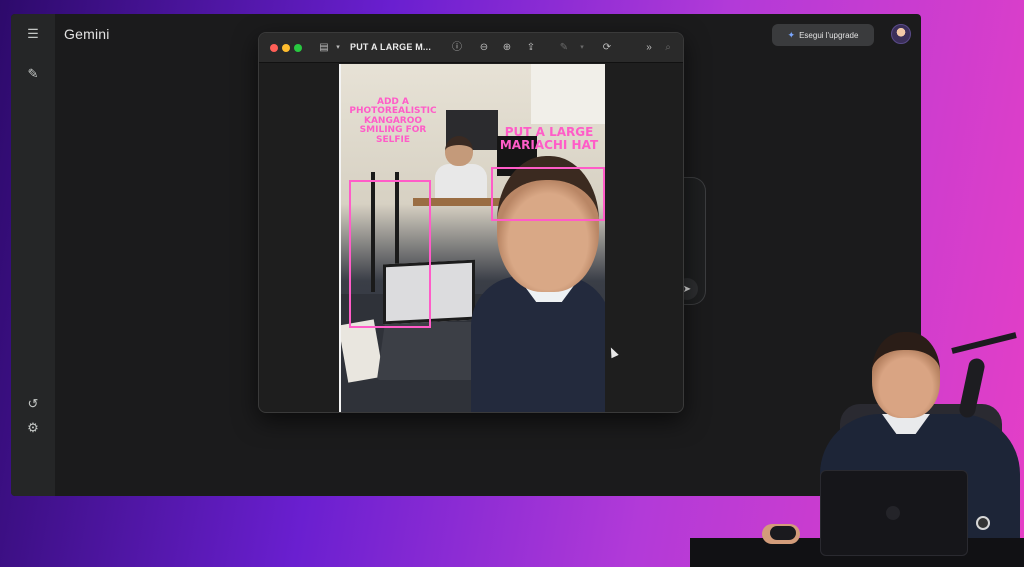  I want to click on avatar, so click(901, 34).